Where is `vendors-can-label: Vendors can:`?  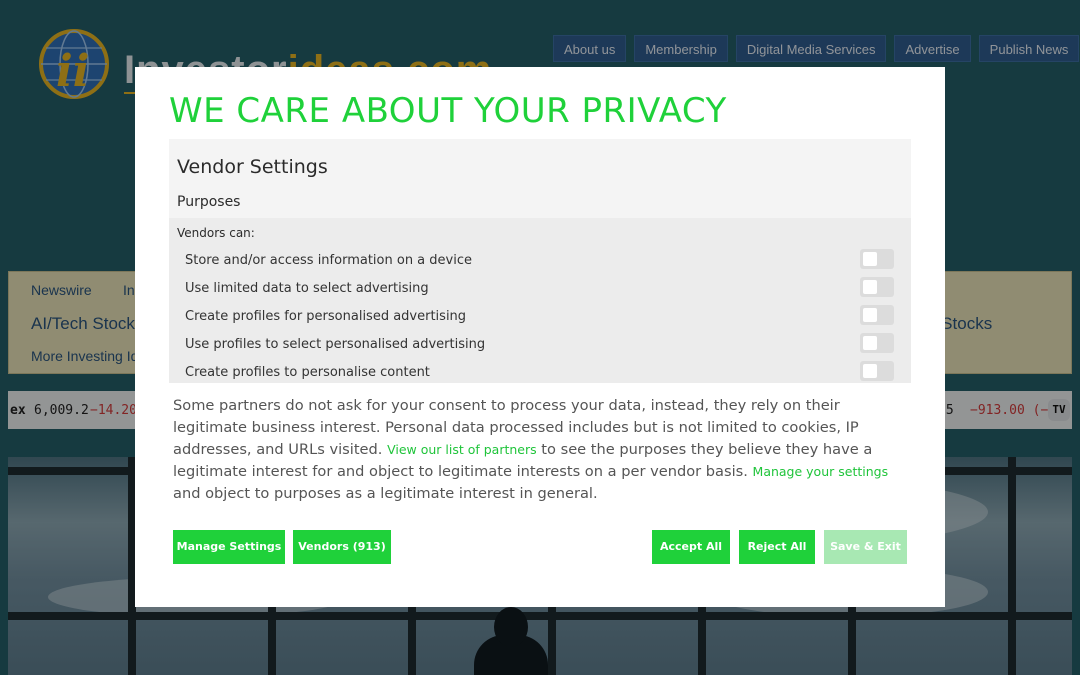 vendors-can-label: Vendors can: is located at coordinates (216, 233).